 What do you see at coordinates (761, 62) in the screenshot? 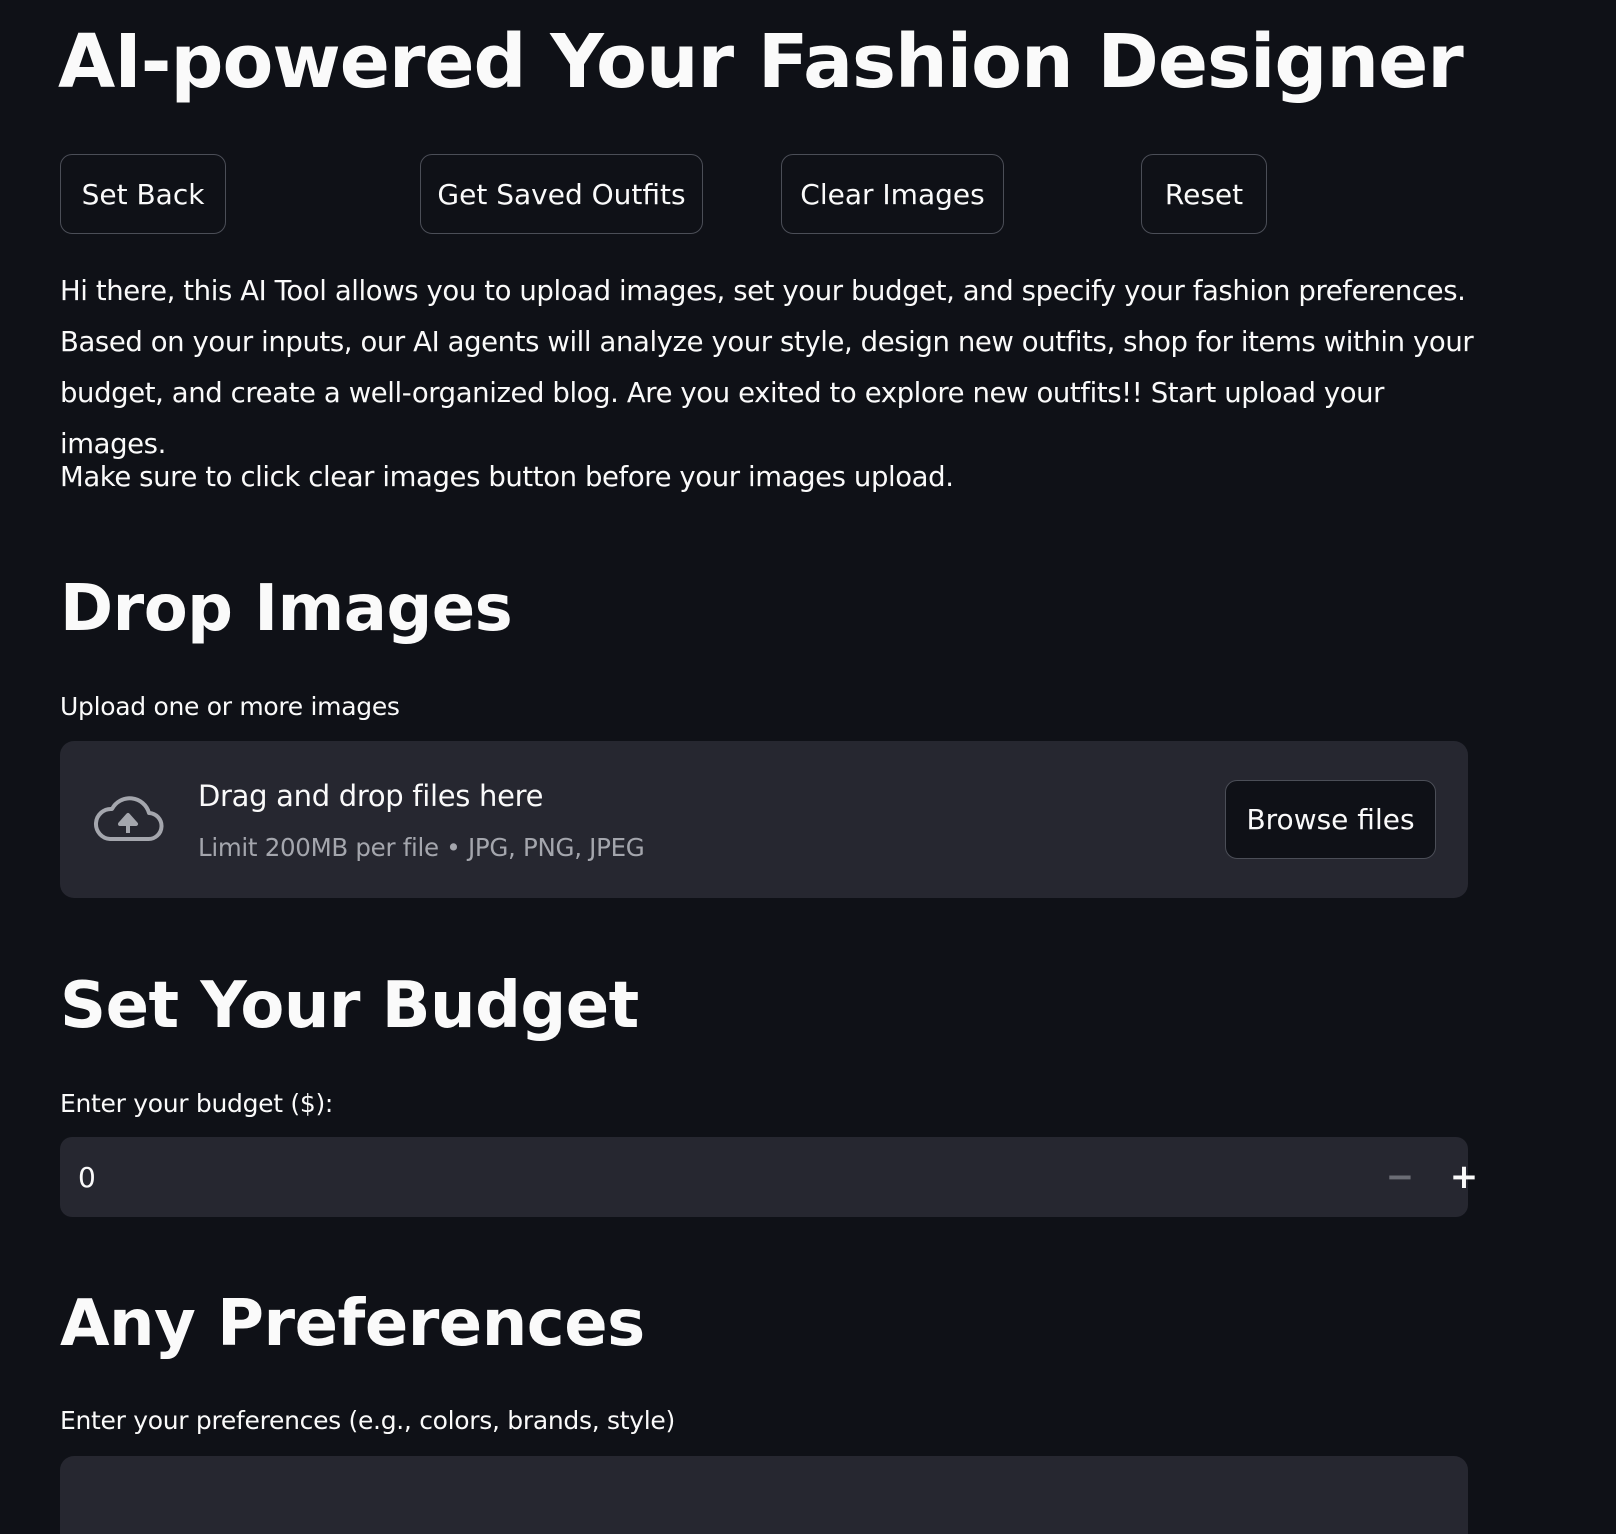
I see `page-title: AI-powered Your Fashion Designer` at bounding box center [761, 62].